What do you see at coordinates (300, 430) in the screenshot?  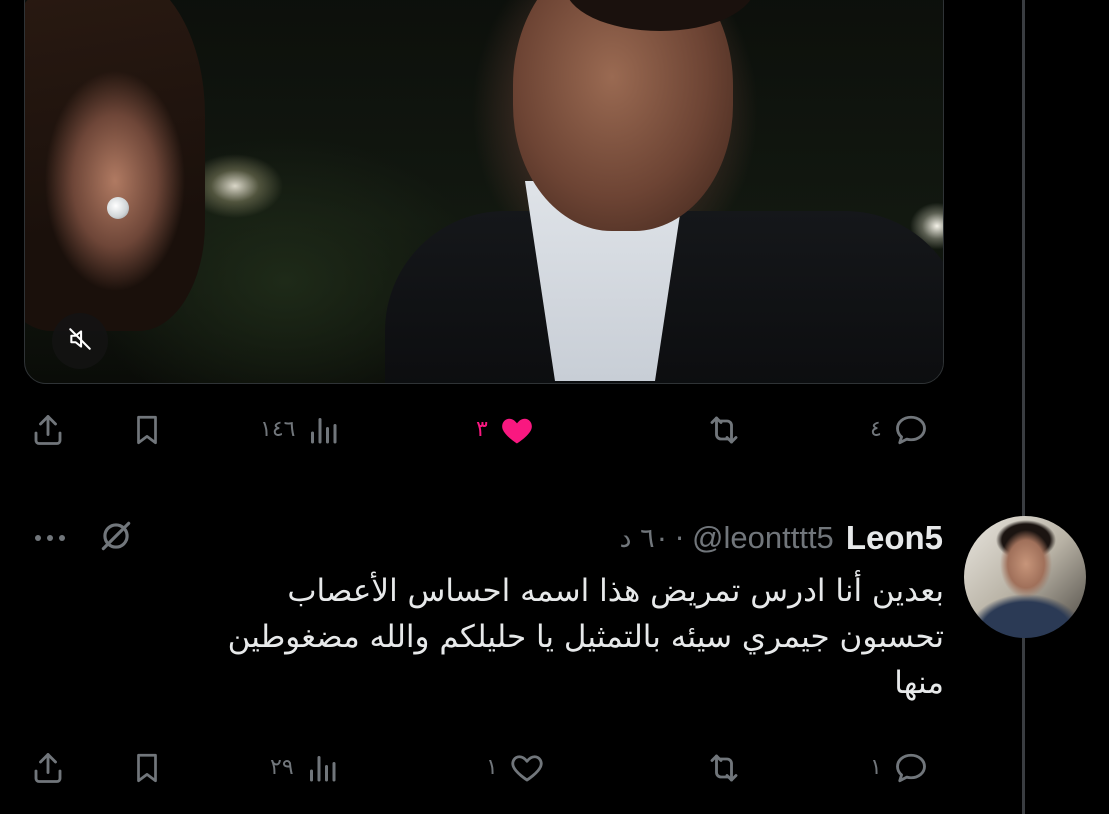 I see `views-button: ١٤٦` at bounding box center [300, 430].